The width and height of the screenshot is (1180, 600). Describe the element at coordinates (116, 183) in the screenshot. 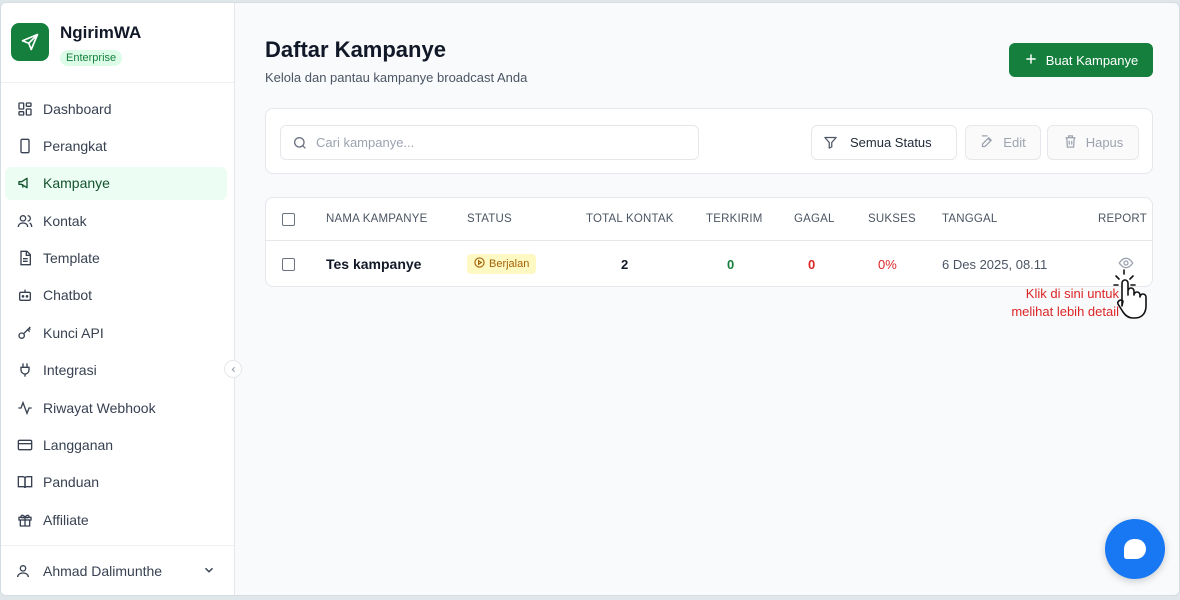

I see `sidebar-item-kampanye: Kampanye` at that location.